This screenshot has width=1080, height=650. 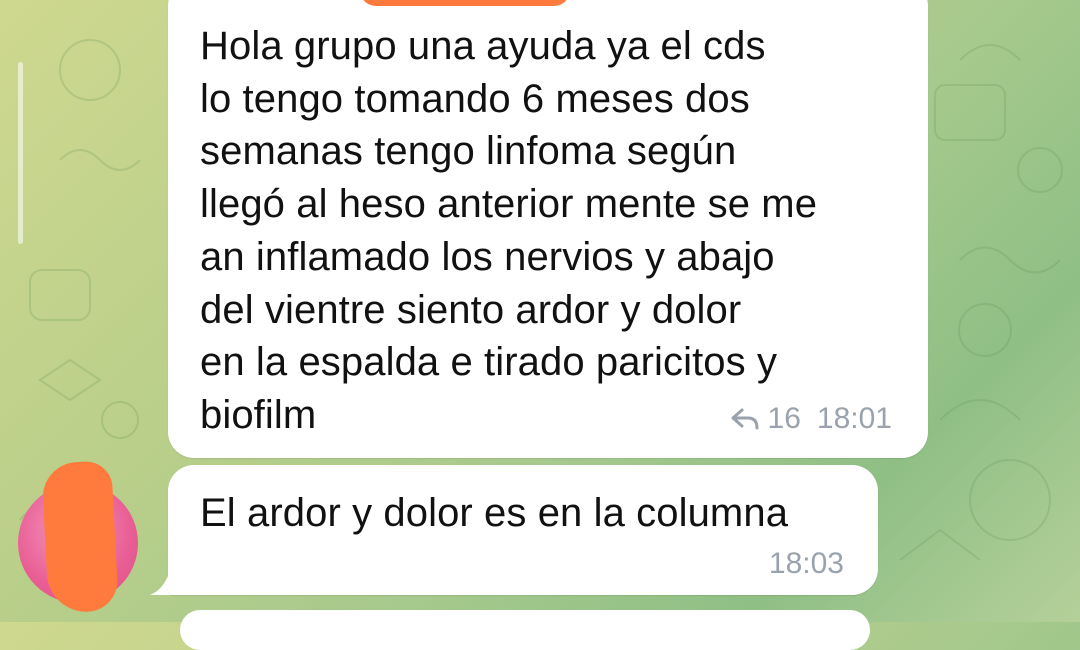 I want to click on message-meta: 16 18:01, so click(x=811, y=419).